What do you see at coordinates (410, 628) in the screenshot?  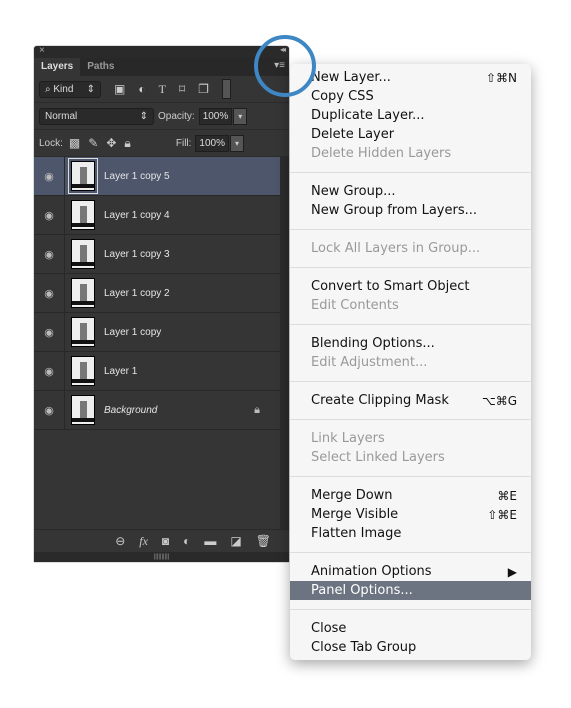 I see `menu-item: Close` at bounding box center [410, 628].